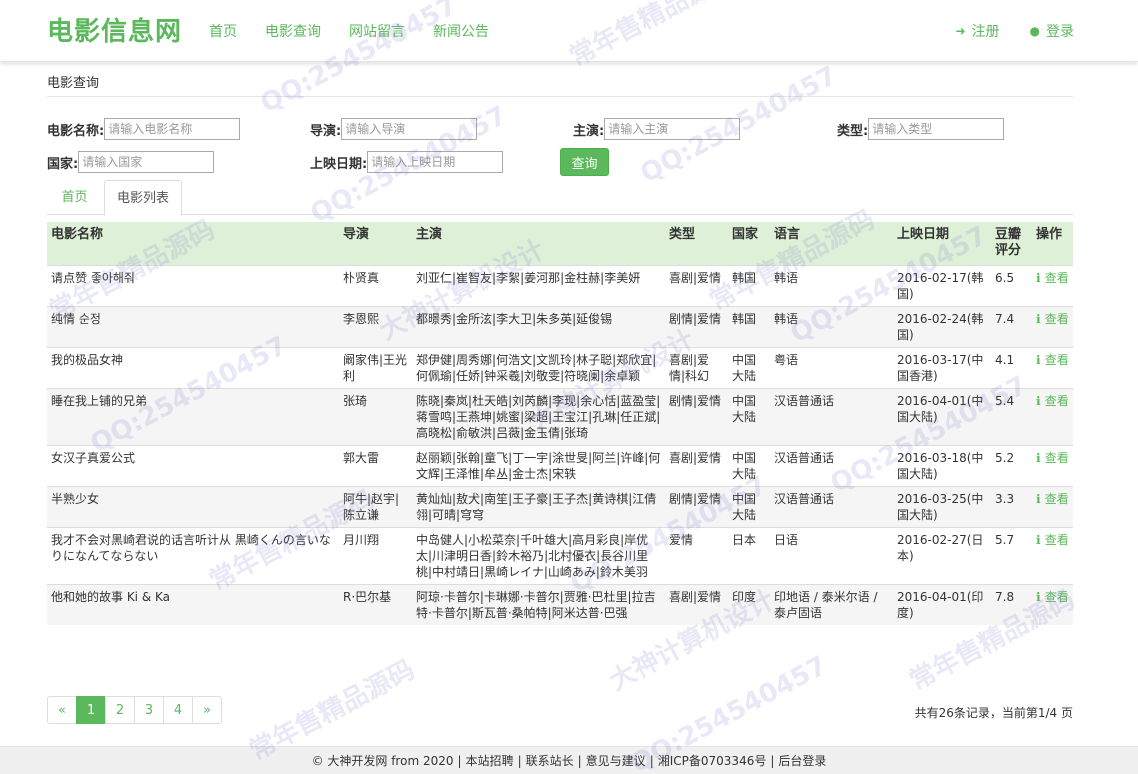 The width and height of the screenshot is (1138, 774). What do you see at coordinates (1011, 555) in the screenshot?
I see `cell-score: 5.7` at bounding box center [1011, 555].